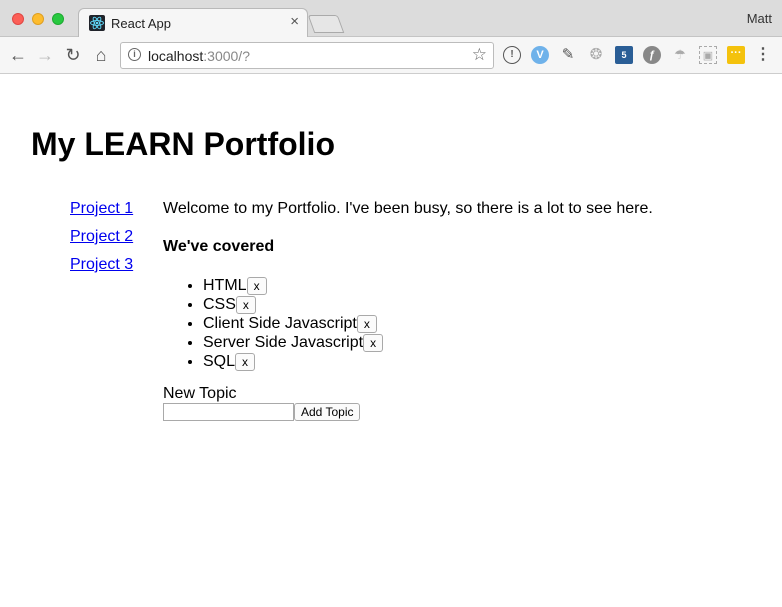  Describe the element at coordinates (200, 393) in the screenshot. I see `new-topic-label: New Topic` at that location.